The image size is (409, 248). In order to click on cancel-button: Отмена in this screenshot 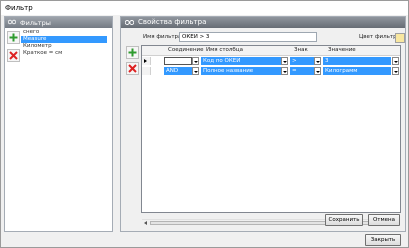, I will do `click(384, 220)`.